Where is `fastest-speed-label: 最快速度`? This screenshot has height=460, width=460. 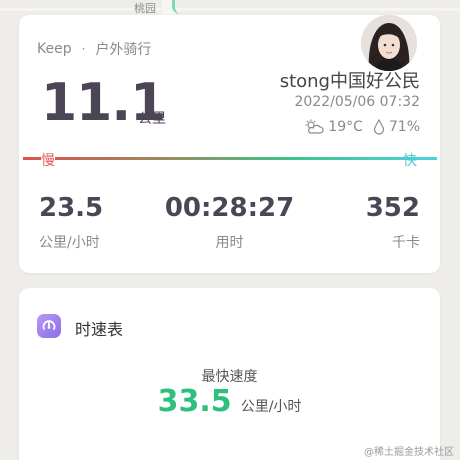
fastest-speed-label: 最快速度 is located at coordinates (229, 377).